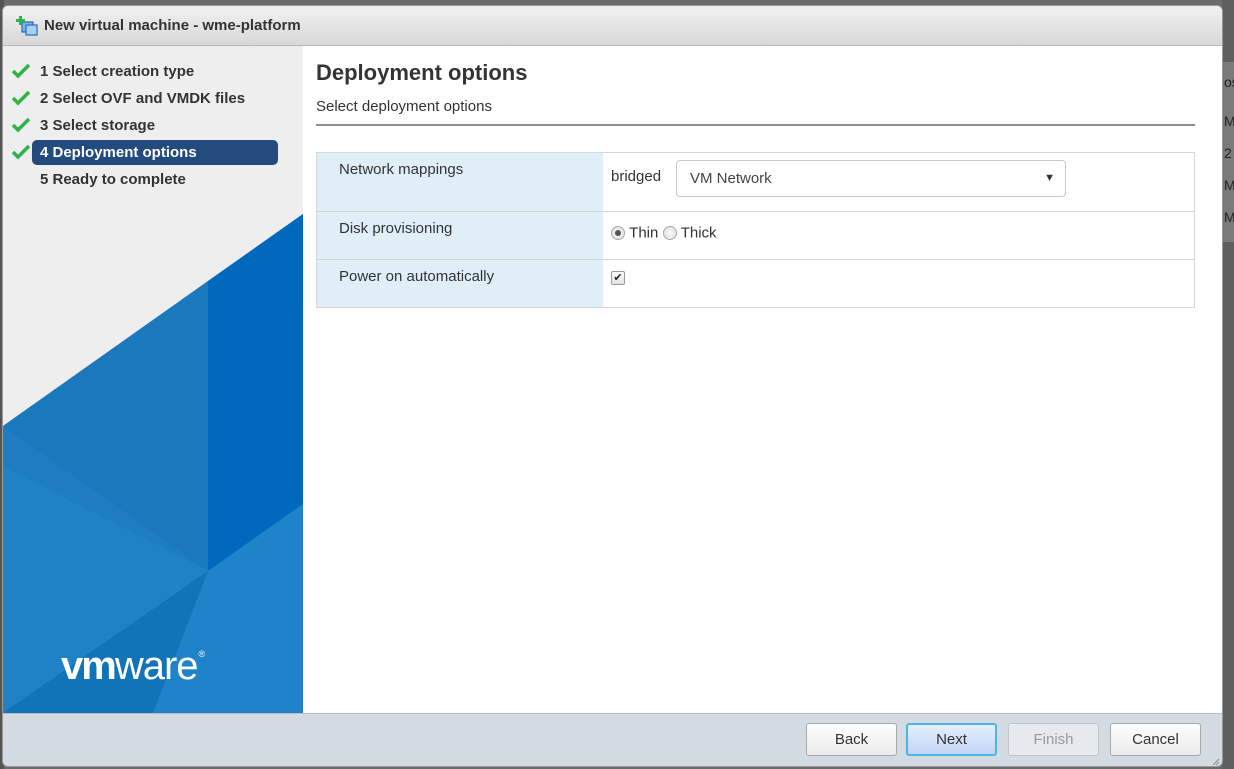  Describe the element at coordinates (871, 178) in the screenshot. I see `network-select: VM Network ▼` at that location.